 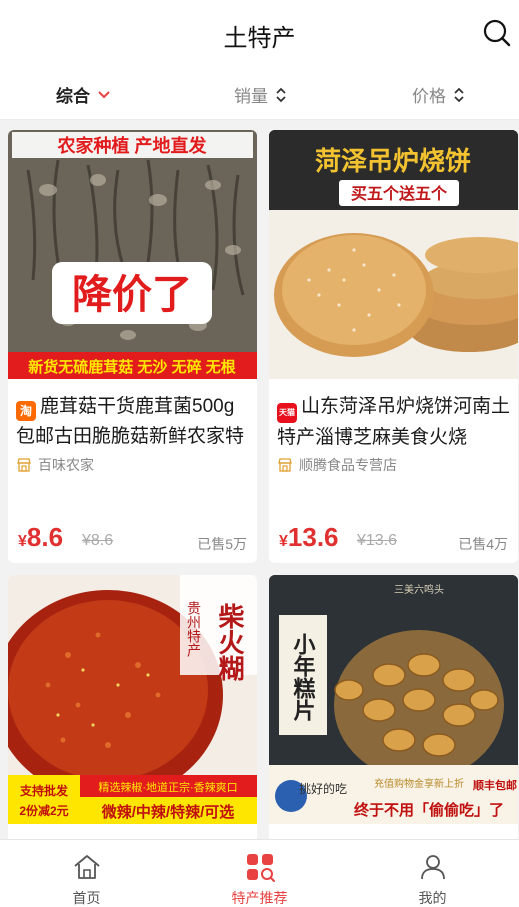 I want to click on badge-text: 2份减2元, so click(x=43, y=810).